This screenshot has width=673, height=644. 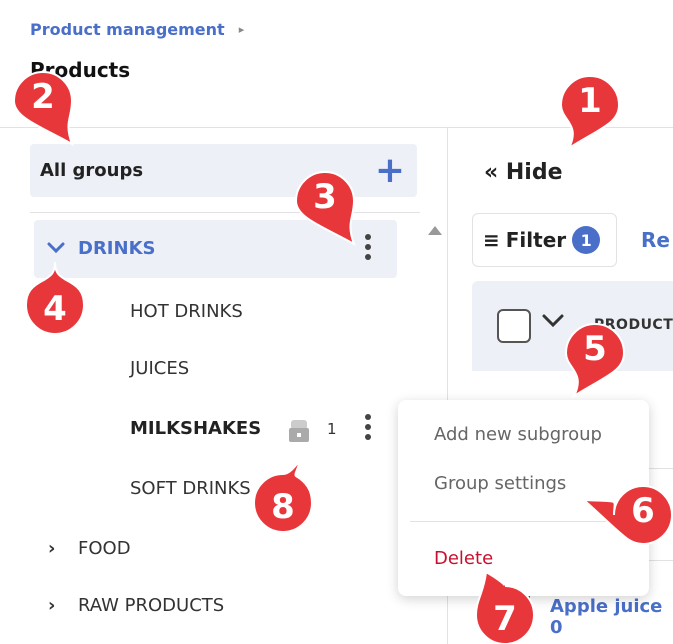 What do you see at coordinates (627, 521) in the screenshot?
I see `callout-marker: 6` at bounding box center [627, 521].